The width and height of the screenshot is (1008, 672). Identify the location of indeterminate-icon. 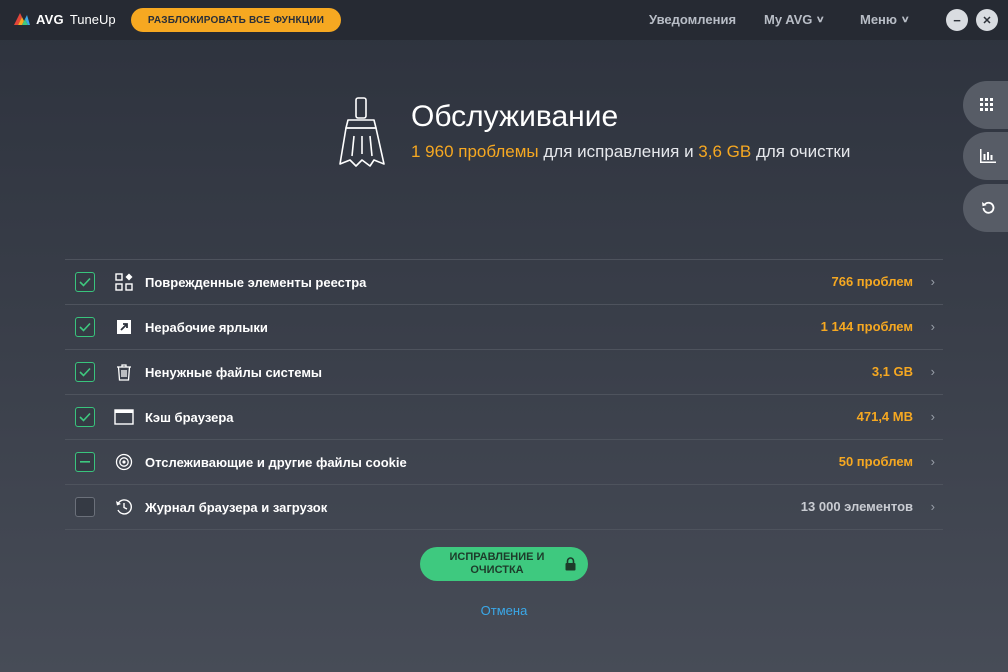
(85, 462).